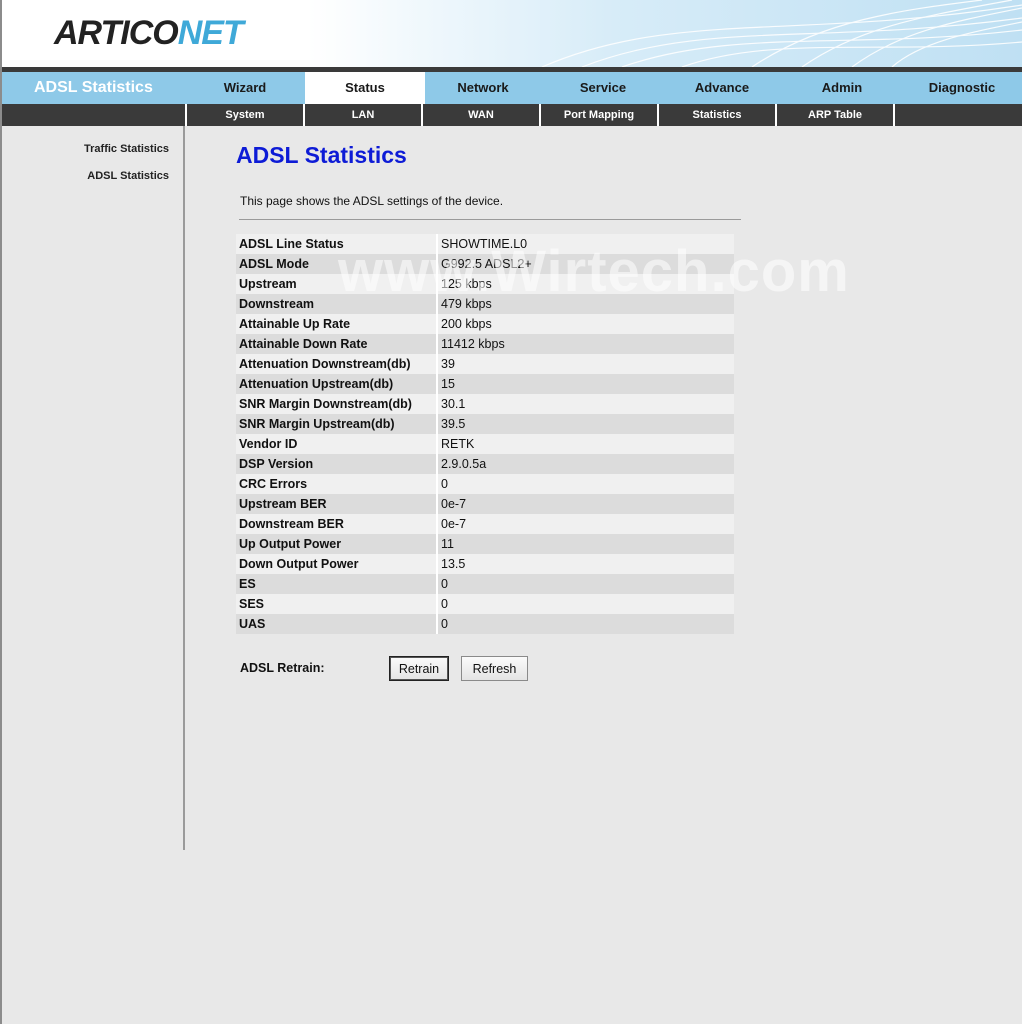 Image resolution: width=1022 pixels, height=1024 pixels. I want to click on content-divider, so click(490, 219).